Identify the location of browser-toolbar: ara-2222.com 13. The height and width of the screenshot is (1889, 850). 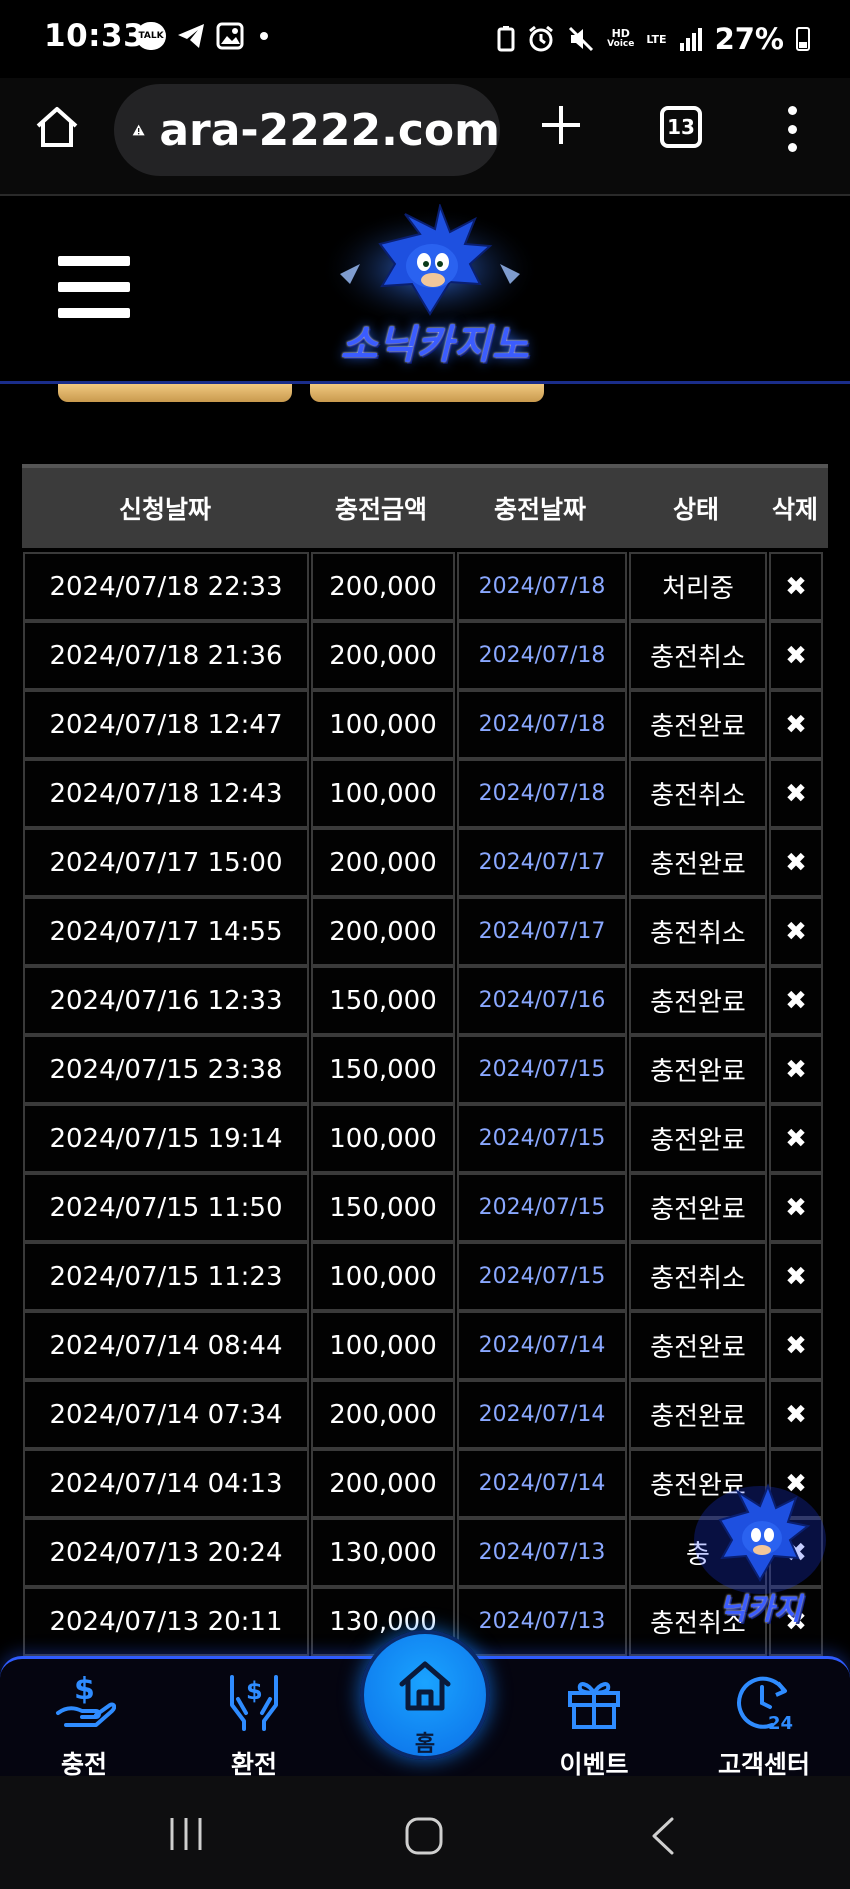
(425, 137).